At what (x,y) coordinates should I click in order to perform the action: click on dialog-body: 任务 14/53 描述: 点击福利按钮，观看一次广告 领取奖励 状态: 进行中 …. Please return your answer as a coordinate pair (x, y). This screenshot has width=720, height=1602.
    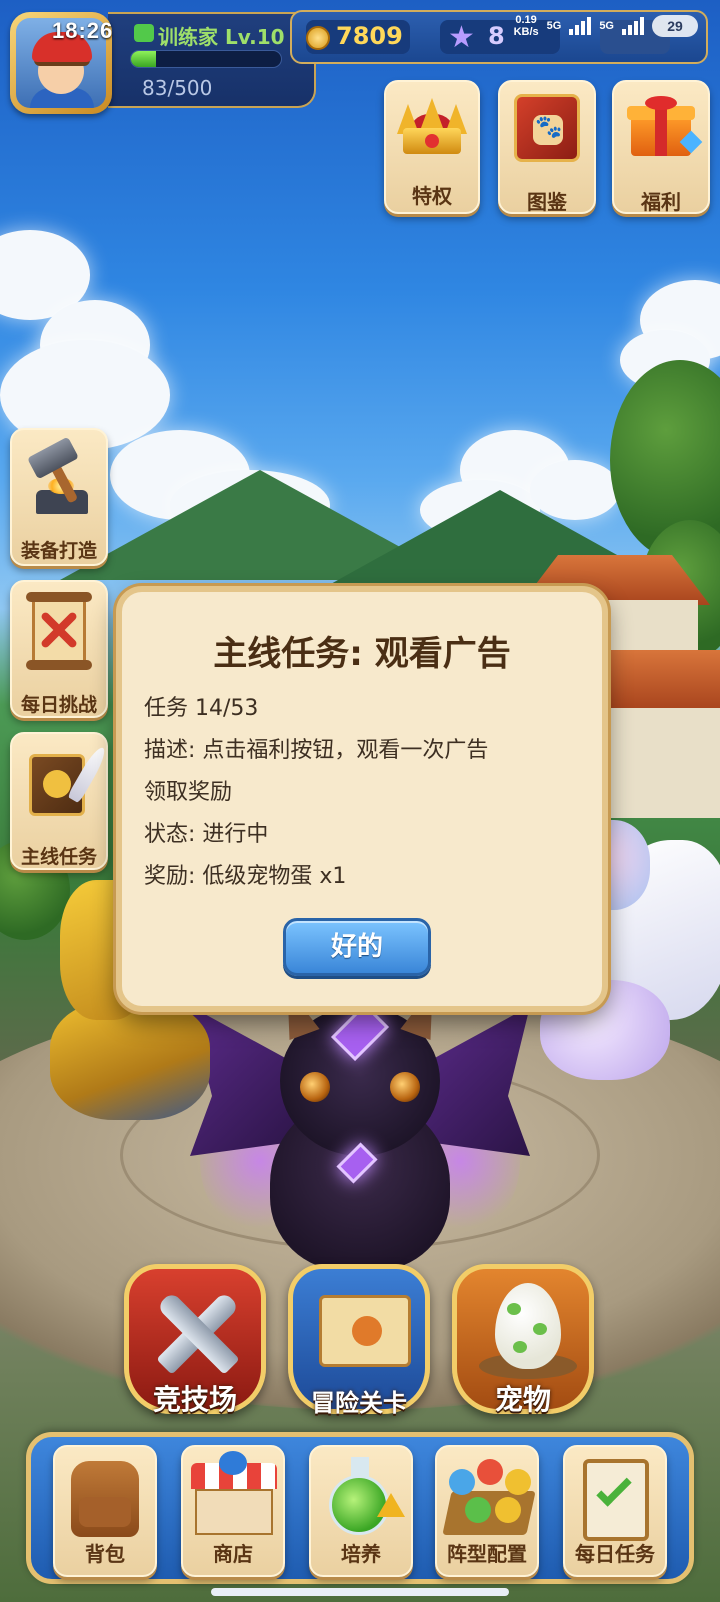
    Looking at the image, I should click on (363, 793).